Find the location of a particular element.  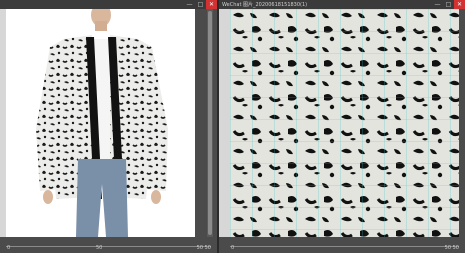

status-bar-right: 0 50 50 is located at coordinates (342, 245).